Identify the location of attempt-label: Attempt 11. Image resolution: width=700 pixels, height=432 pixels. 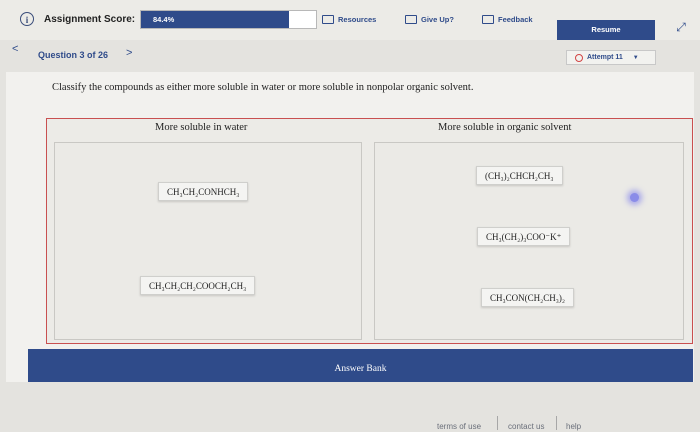
(605, 57).